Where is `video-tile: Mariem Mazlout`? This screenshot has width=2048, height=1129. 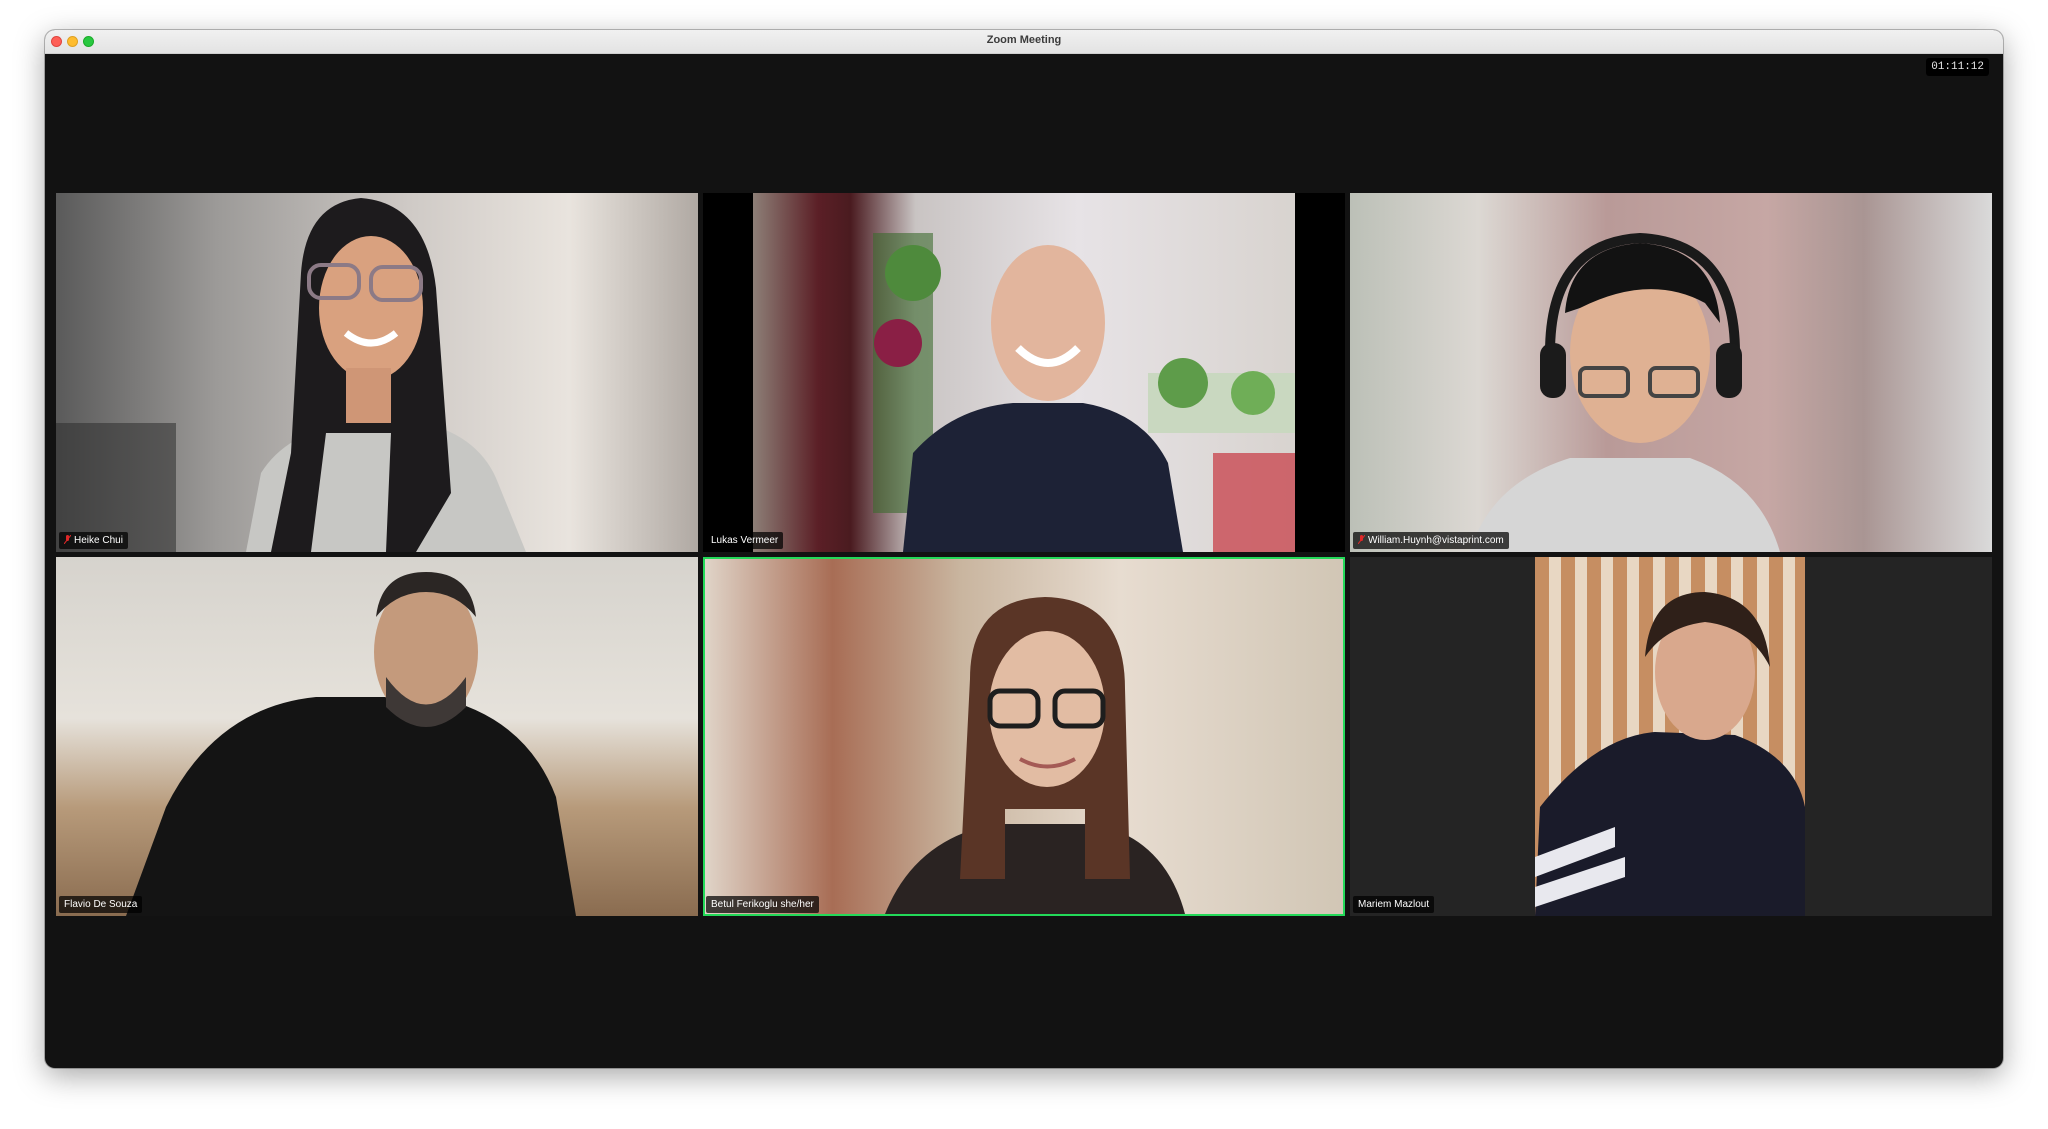 video-tile: Mariem Mazlout is located at coordinates (1671, 736).